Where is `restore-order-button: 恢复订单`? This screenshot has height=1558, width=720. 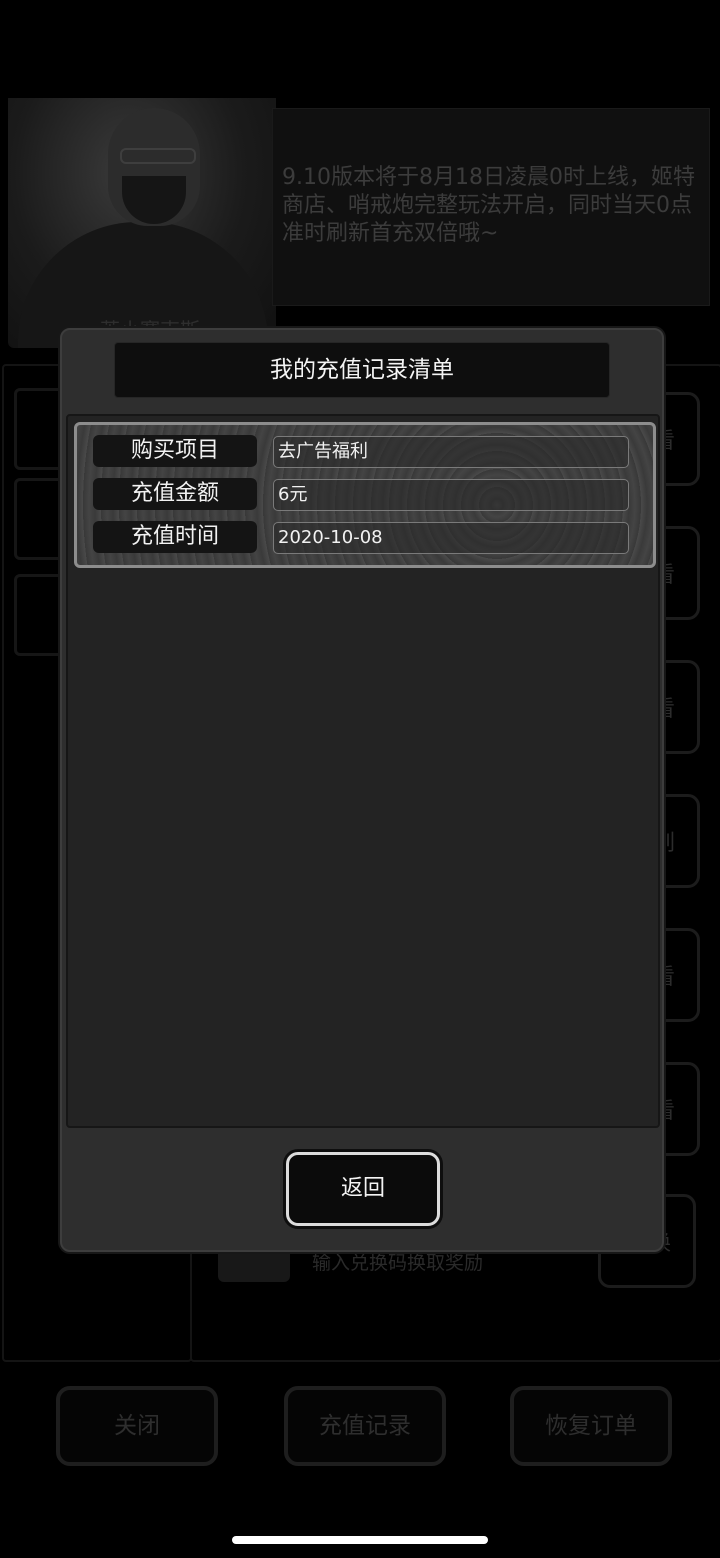
restore-order-button: 恢复订单 is located at coordinates (591, 1426).